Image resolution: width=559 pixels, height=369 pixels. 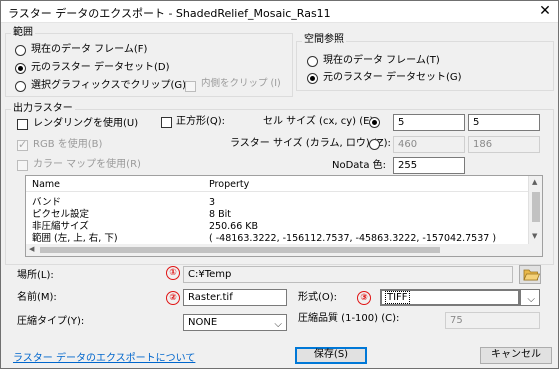 I want to click on compression-type-value: NONE, so click(x=203, y=322).